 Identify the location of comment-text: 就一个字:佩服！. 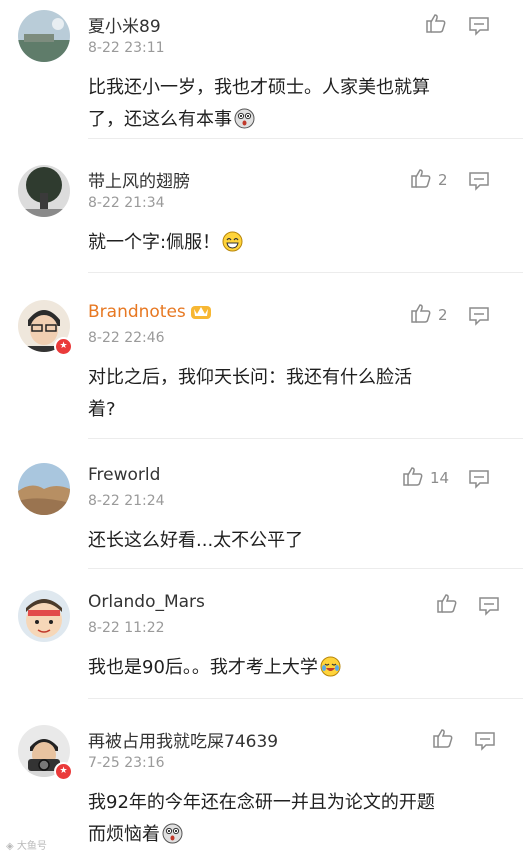
(288, 243).